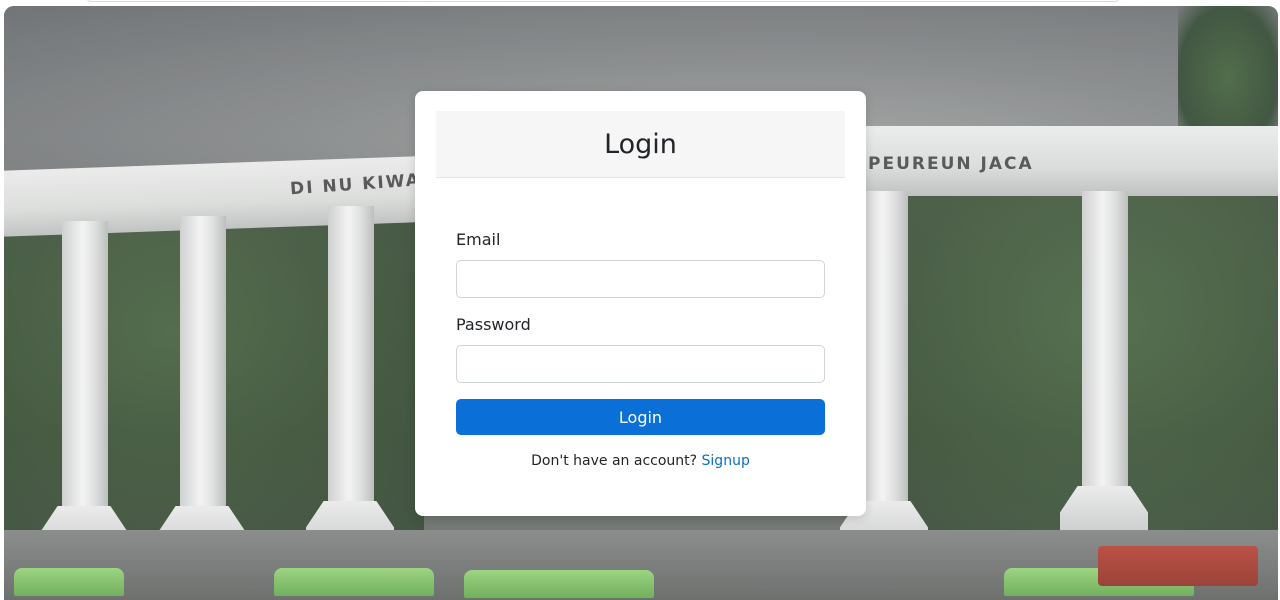  Describe the element at coordinates (493, 324) in the screenshot. I see `password-label: Password` at that location.